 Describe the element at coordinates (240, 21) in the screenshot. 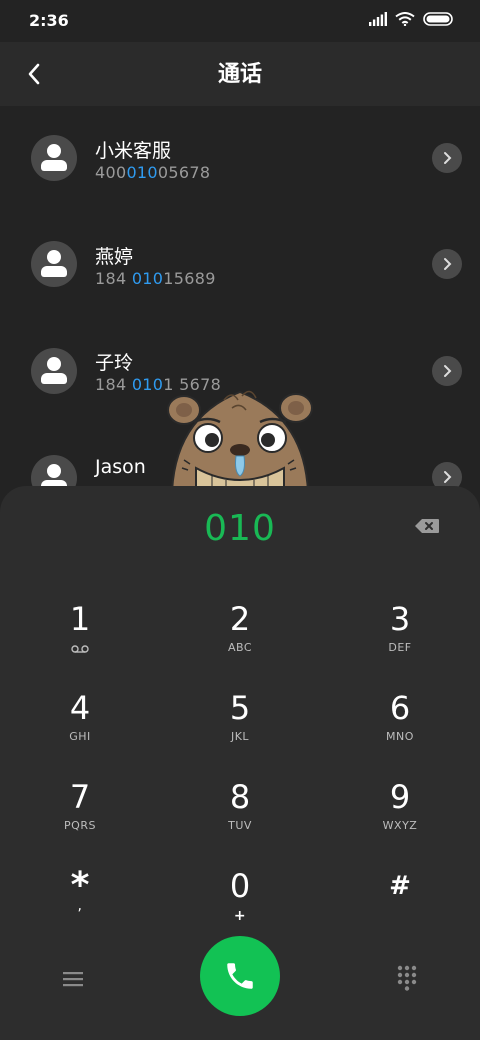

I see `status-bar: 2:36` at that location.